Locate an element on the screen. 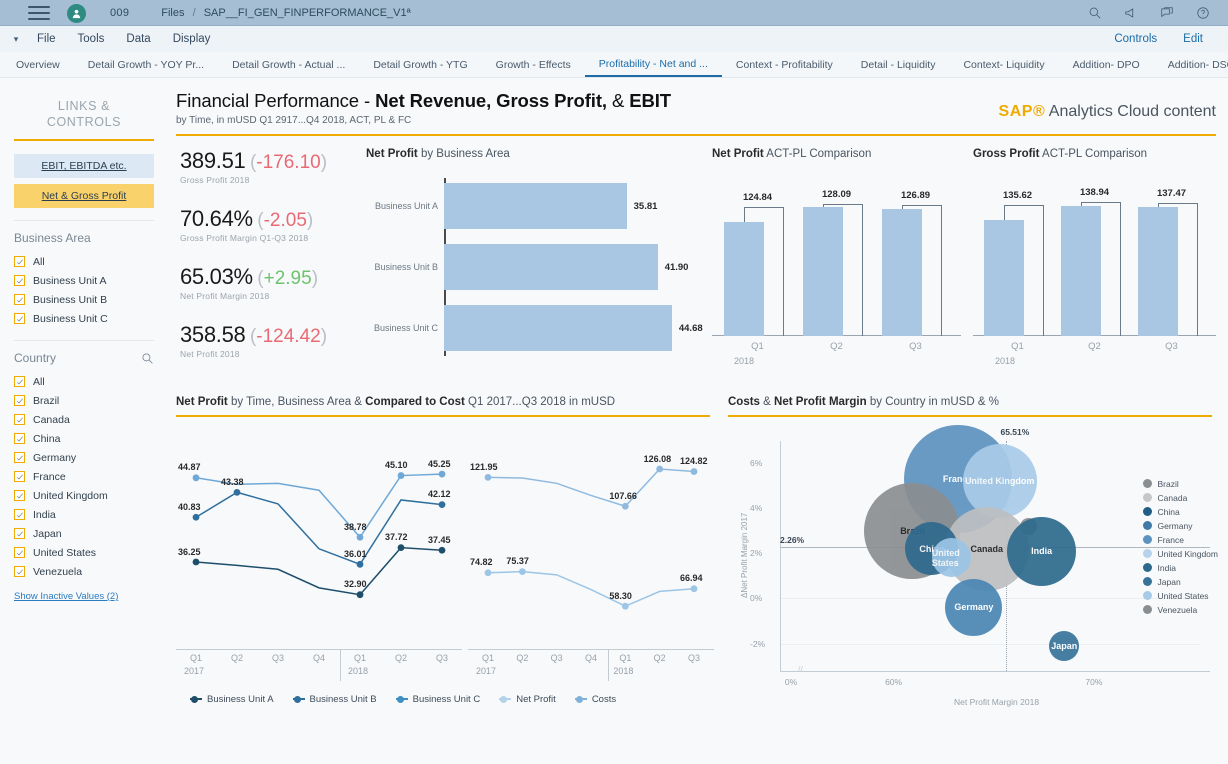 Image resolution: width=1228 pixels, height=764 pixels. bar-group: 126.89 is located at coordinates (916, 261).